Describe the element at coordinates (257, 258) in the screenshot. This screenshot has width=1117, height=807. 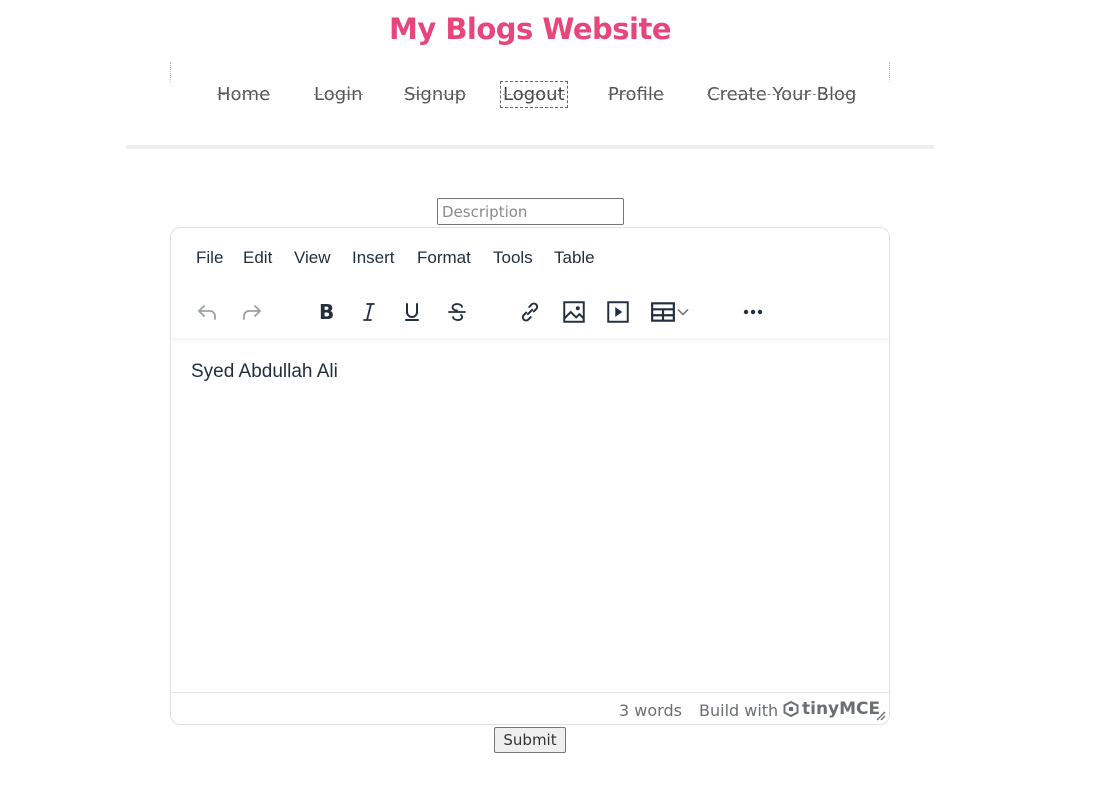
I see `menu-edit: Edit` at that location.